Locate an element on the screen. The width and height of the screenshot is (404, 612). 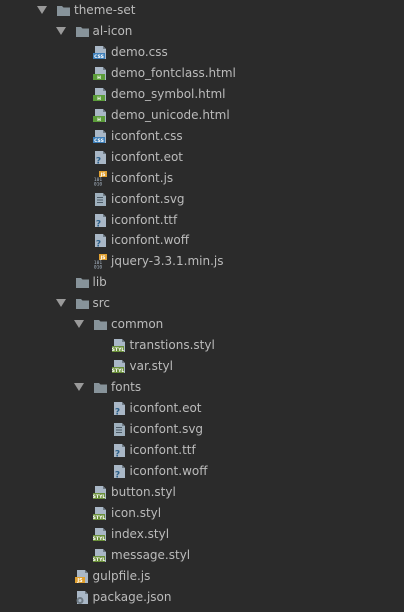
tree-file-row: JS gulpfile.js is located at coordinates (202, 576).